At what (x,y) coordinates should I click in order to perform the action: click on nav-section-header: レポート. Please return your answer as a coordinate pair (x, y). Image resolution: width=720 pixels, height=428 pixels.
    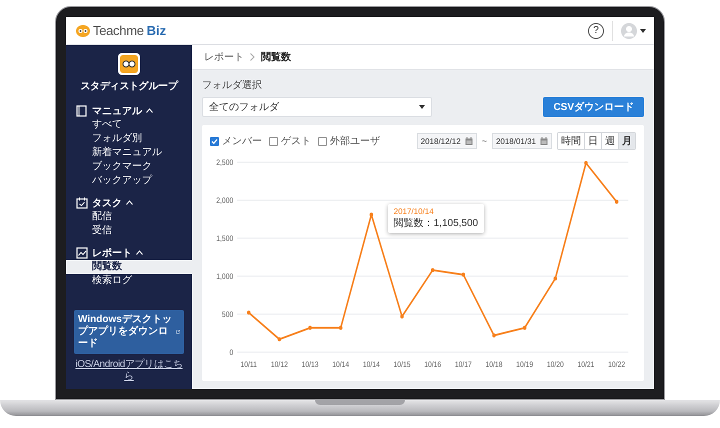
    Looking at the image, I should click on (129, 252).